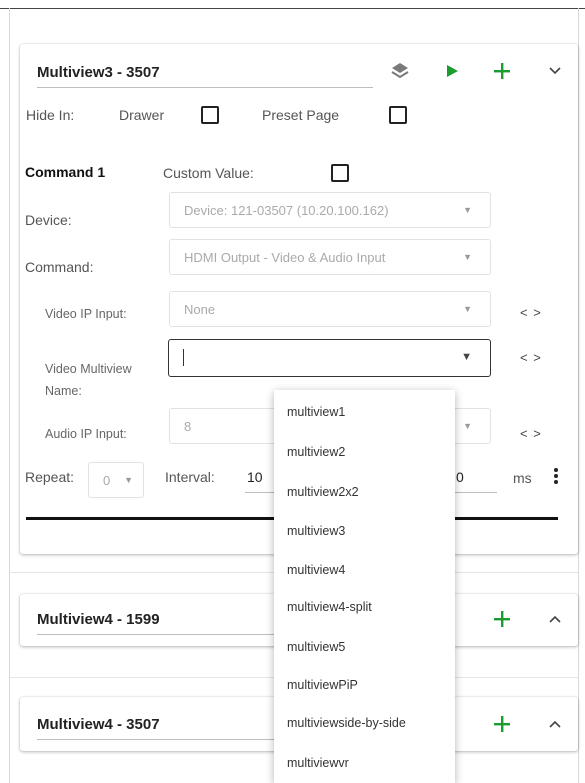 This screenshot has height=783, width=585. What do you see at coordinates (316, 531) in the screenshot?
I see `dropdown-option: multiview3` at bounding box center [316, 531].